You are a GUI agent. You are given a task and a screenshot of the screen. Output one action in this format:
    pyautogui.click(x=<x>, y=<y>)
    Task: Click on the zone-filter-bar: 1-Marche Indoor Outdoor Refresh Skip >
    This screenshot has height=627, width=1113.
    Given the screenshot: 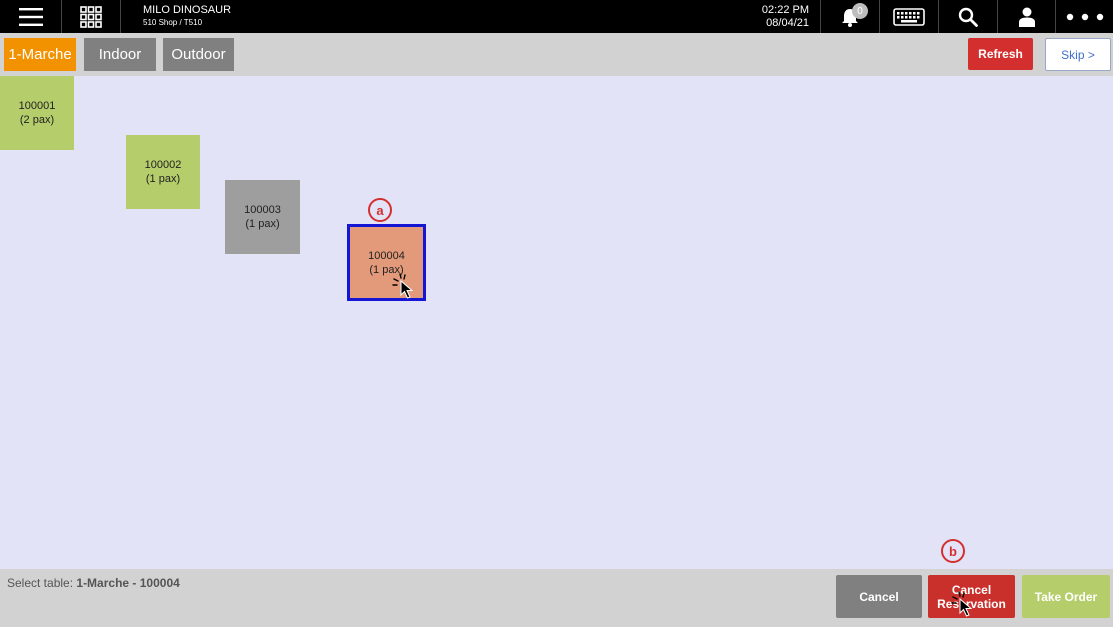 What is the action you would take?
    pyautogui.click(x=556, y=54)
    